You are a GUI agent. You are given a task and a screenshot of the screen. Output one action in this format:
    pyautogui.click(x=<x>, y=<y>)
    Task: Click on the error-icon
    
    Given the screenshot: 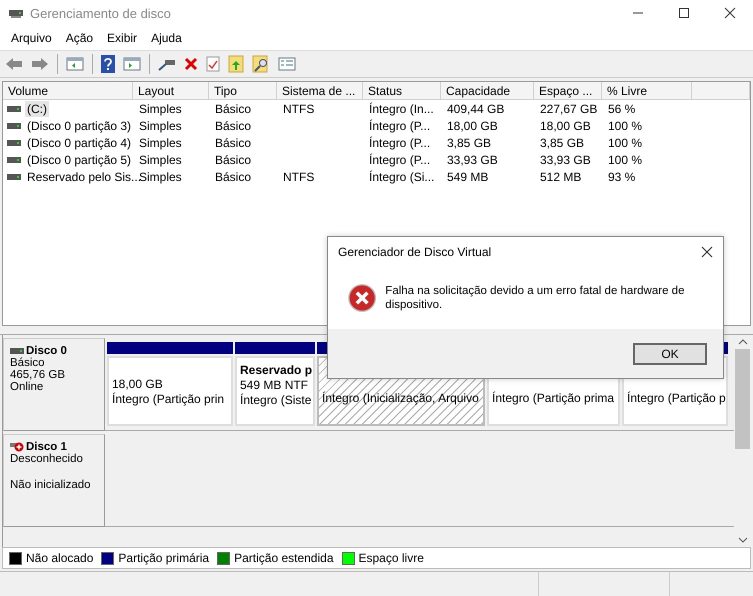 What is the action you would take?
    pyautogui.click(x=362, y=298)
    